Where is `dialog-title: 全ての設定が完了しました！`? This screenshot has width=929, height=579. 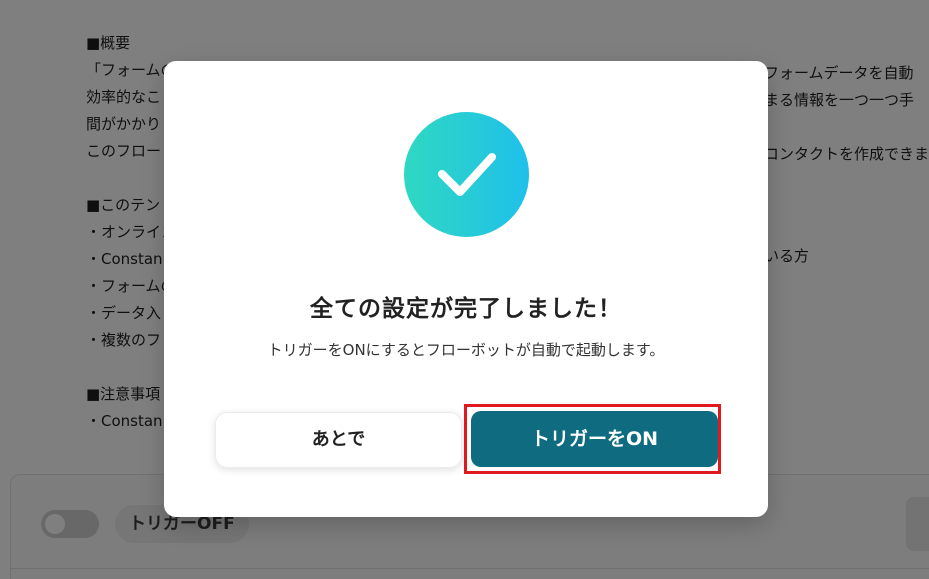
dialog-title: 全ての設定が完了しました！ is located at coordinates (466, 309).